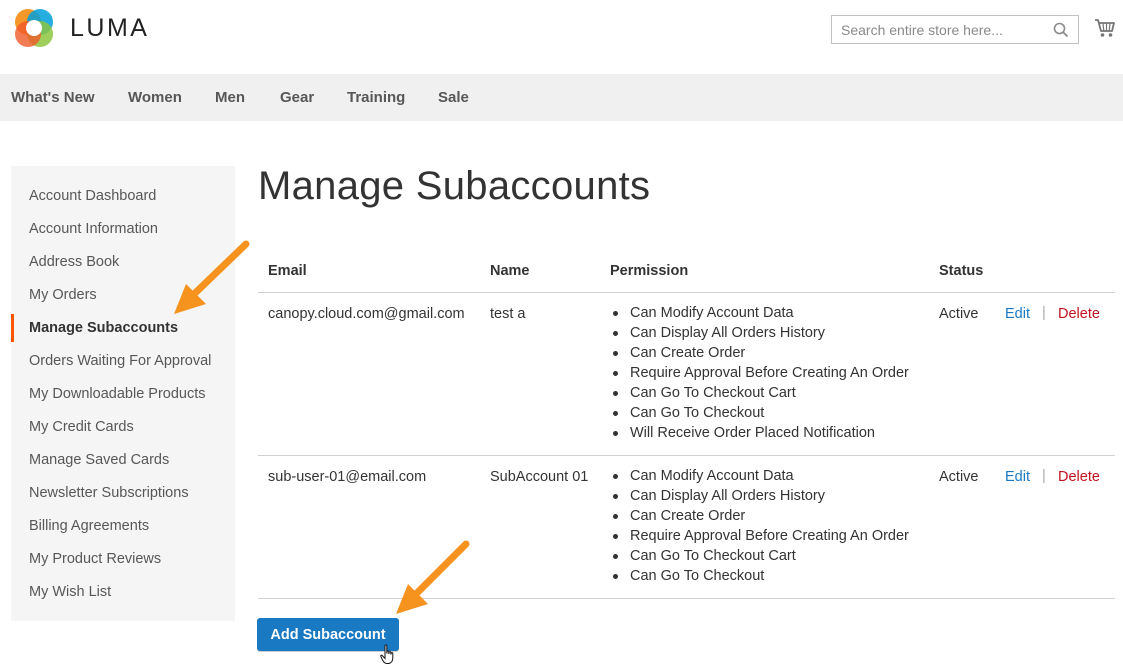 The width and height of the screenshot is (1123, 666). I want to click on sidebar-item-account-information: Account Information, so click(123, 229).